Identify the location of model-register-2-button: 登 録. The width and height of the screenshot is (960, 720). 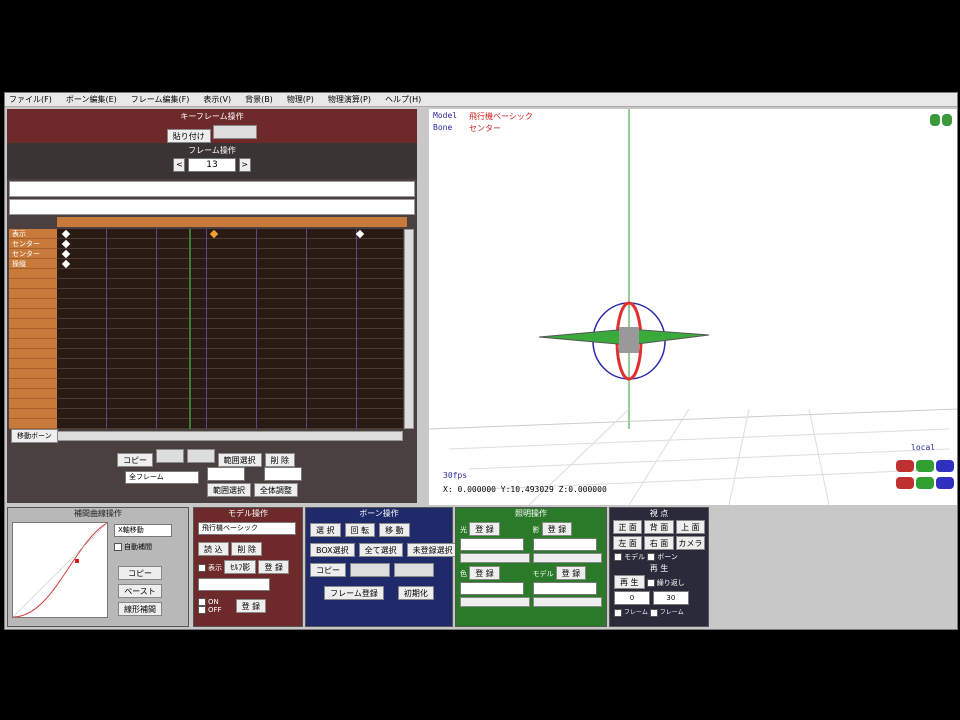
(251, 606).